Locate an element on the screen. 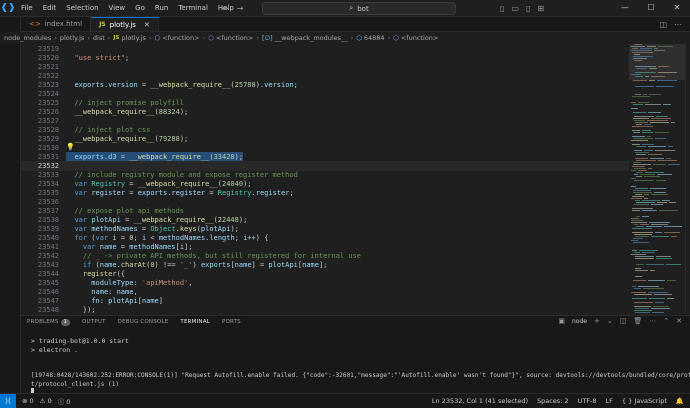 The width and height of the screenshot is (690, 408). panel-tab-ports: PORTS is located at coordinates (231, 322).